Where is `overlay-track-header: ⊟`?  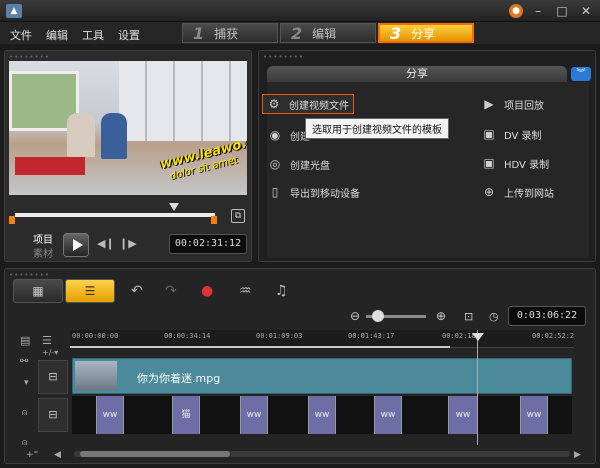 overlay-track-header: ⊟ is located at coordinates (53, 415).